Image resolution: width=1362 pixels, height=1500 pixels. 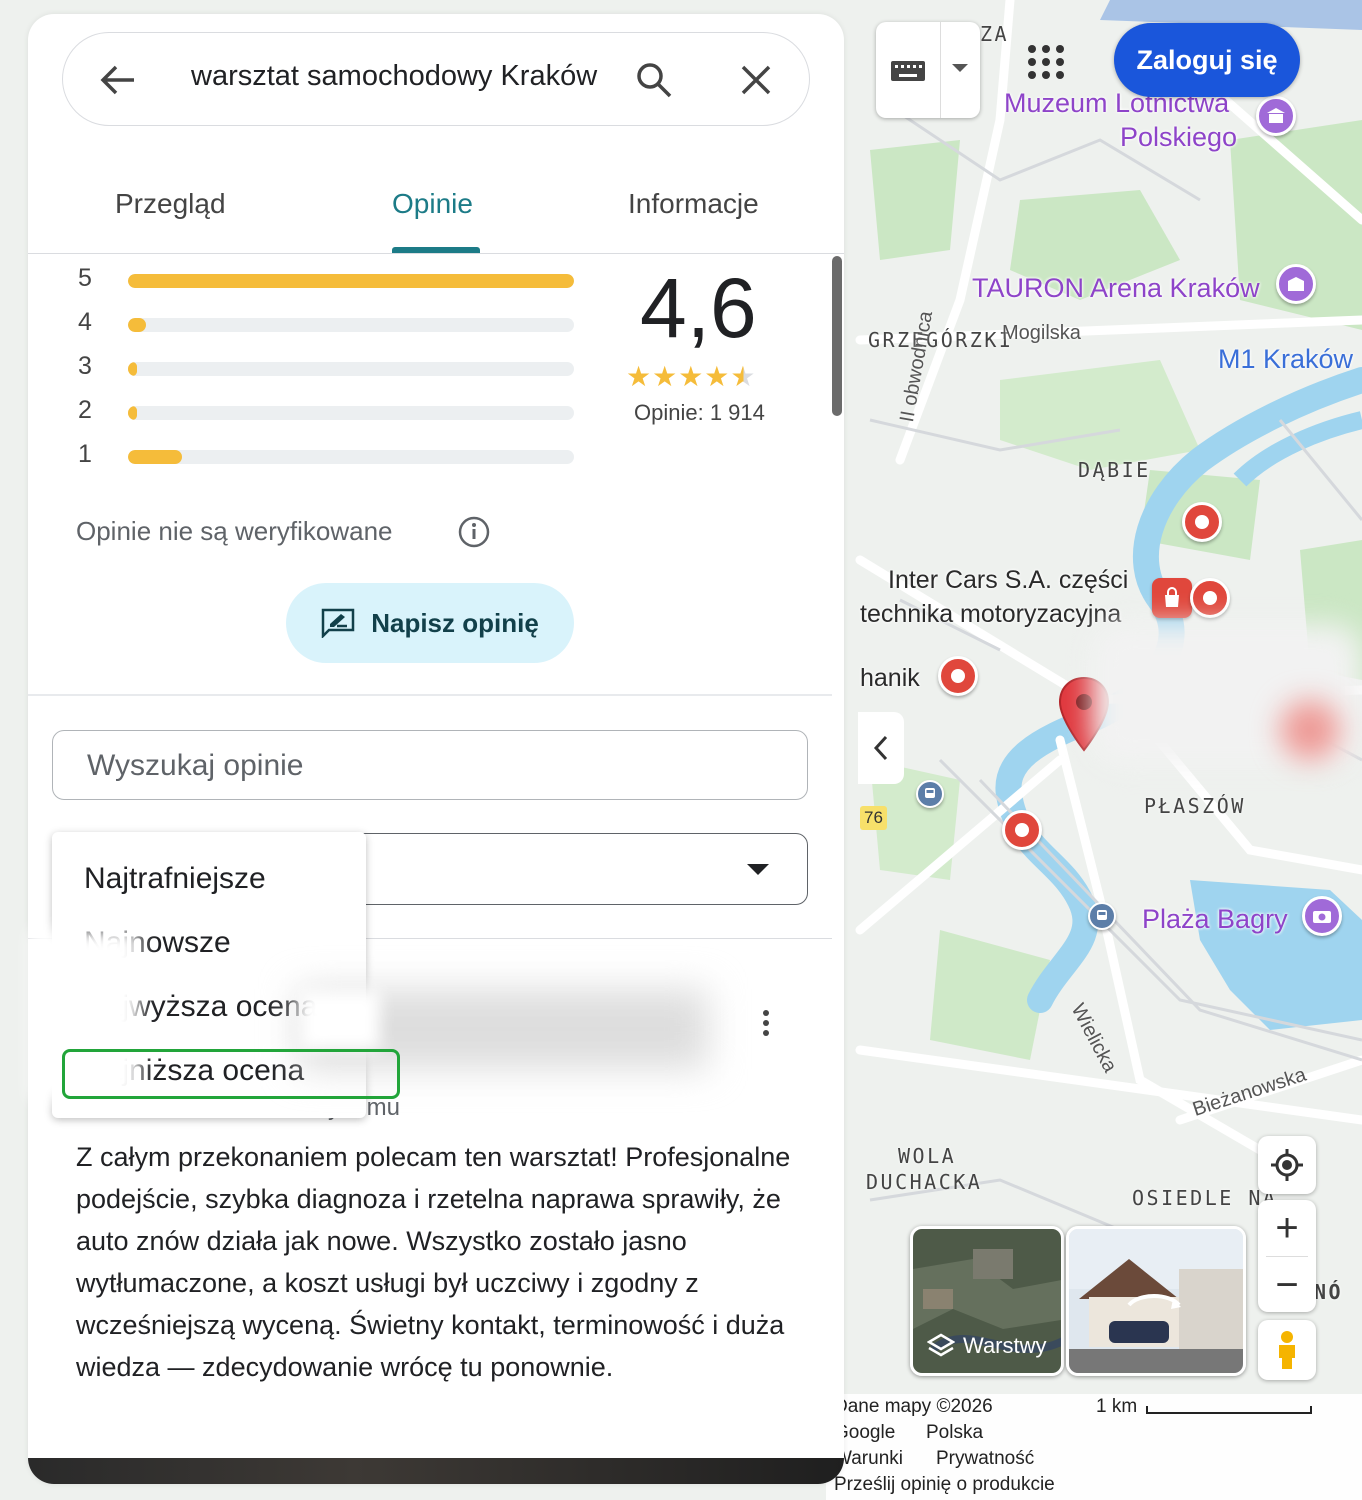 I want to click on rating-stars-label: 5, so click(x=85, y=278).